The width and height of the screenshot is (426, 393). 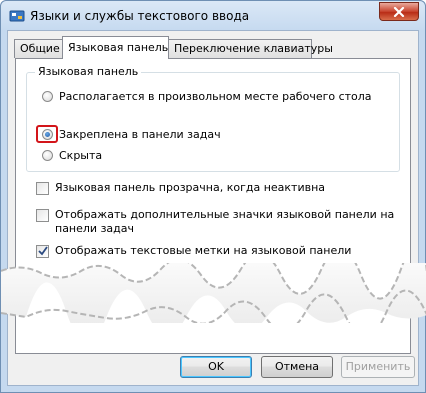 I want to click on checkbox-extra-icons, so click(x=42, y=215).